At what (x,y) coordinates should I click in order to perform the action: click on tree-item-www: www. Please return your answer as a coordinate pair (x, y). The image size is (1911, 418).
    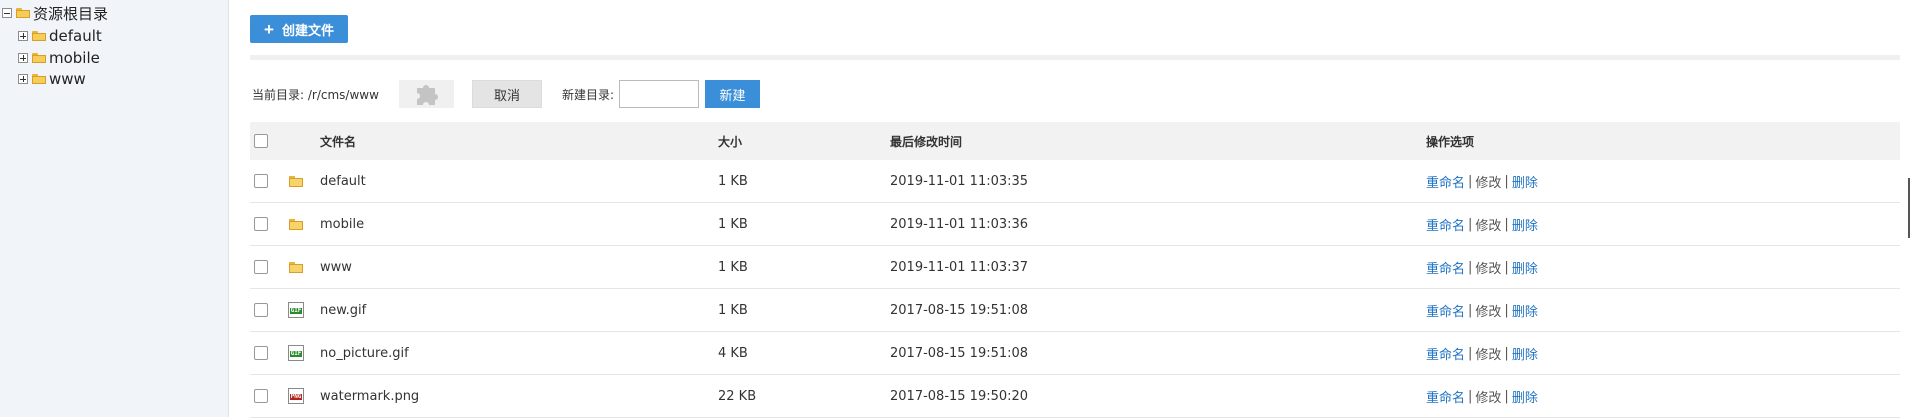
    Looking at the image, I should click on (52, 79).